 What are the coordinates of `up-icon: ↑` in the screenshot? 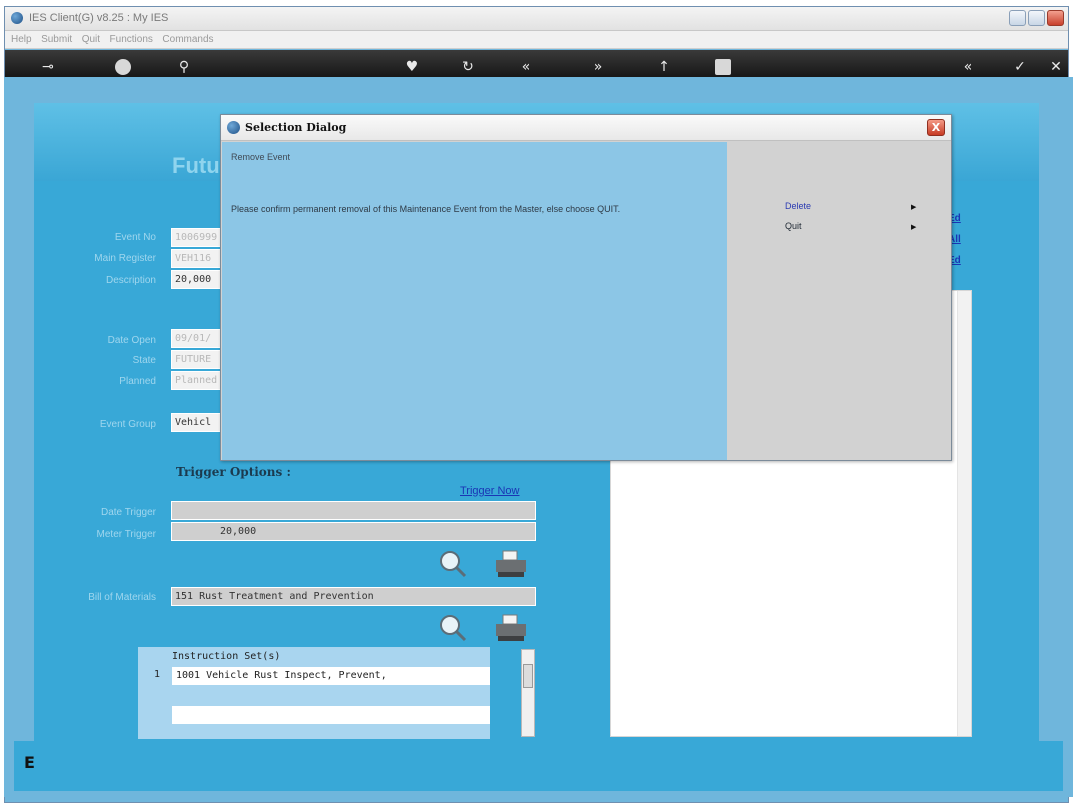 It's located at (664, 67).